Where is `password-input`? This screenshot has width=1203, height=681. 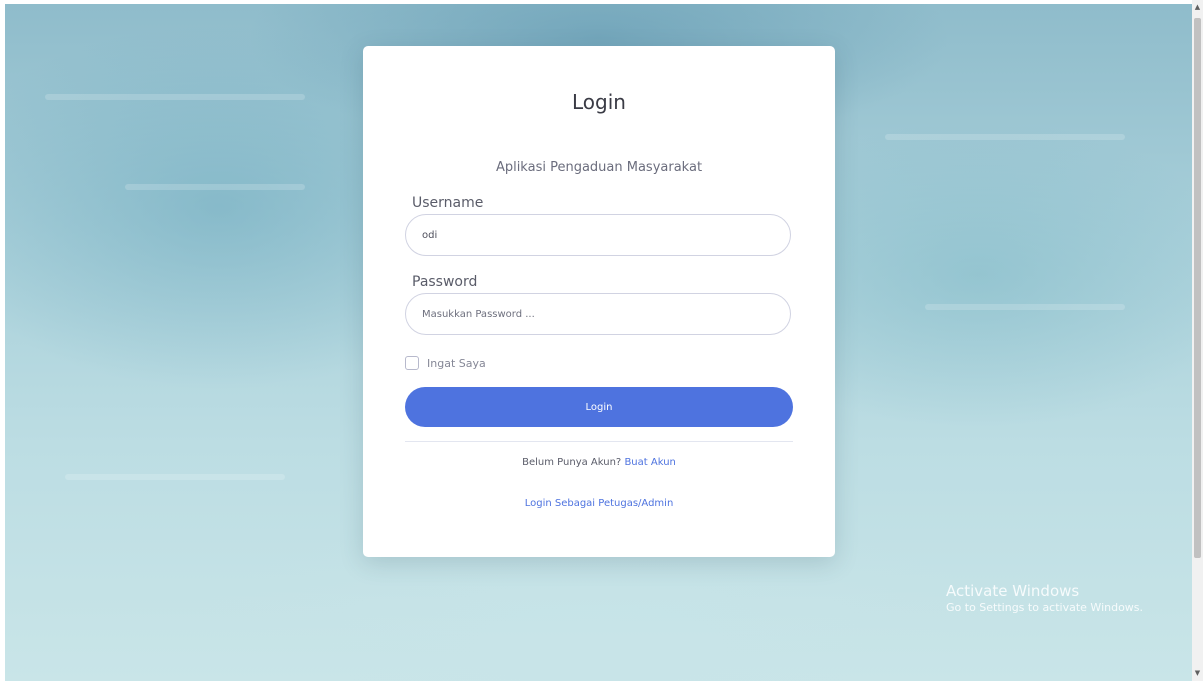
password-input is located at coordinates (598, 314).